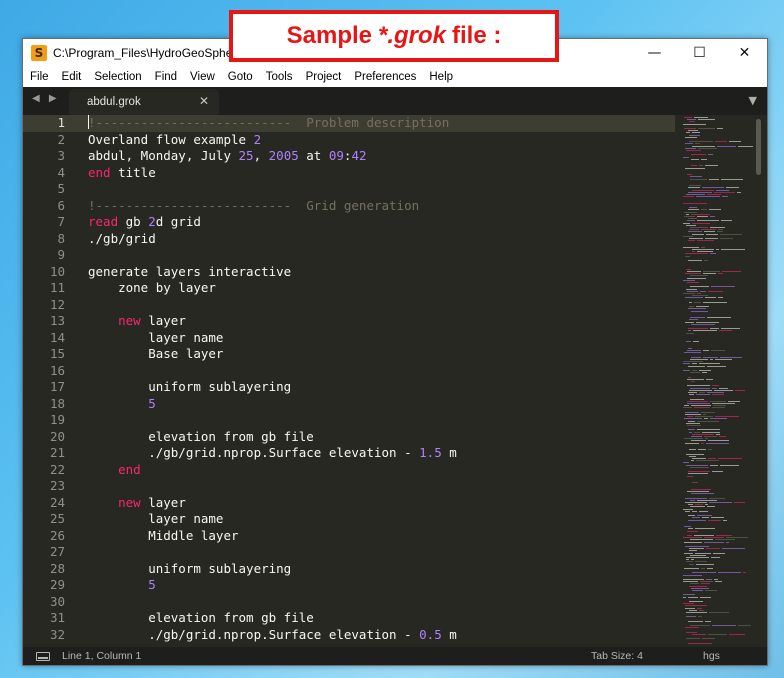 This screenshot has height=678, width=784. Describe the element at coordinates (49, 123) in the screenshot. I see `line-number: 1` at that location.